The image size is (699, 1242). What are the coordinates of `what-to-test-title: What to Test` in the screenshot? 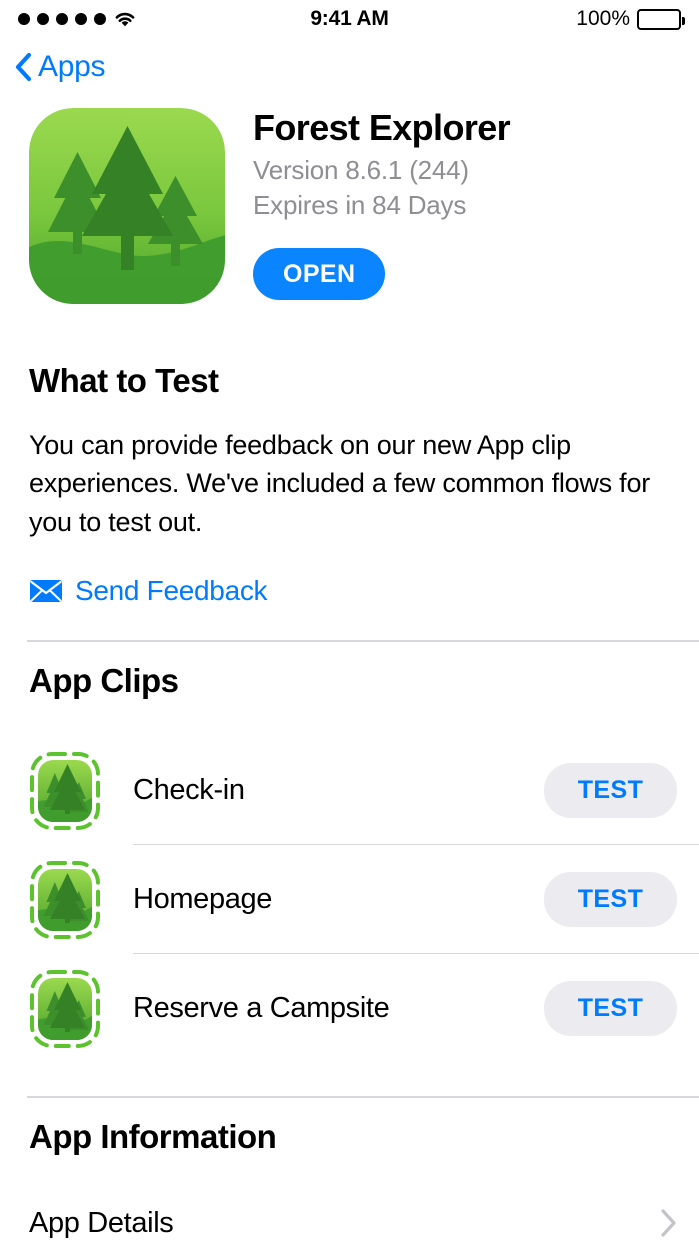 It's located at (124, 380).